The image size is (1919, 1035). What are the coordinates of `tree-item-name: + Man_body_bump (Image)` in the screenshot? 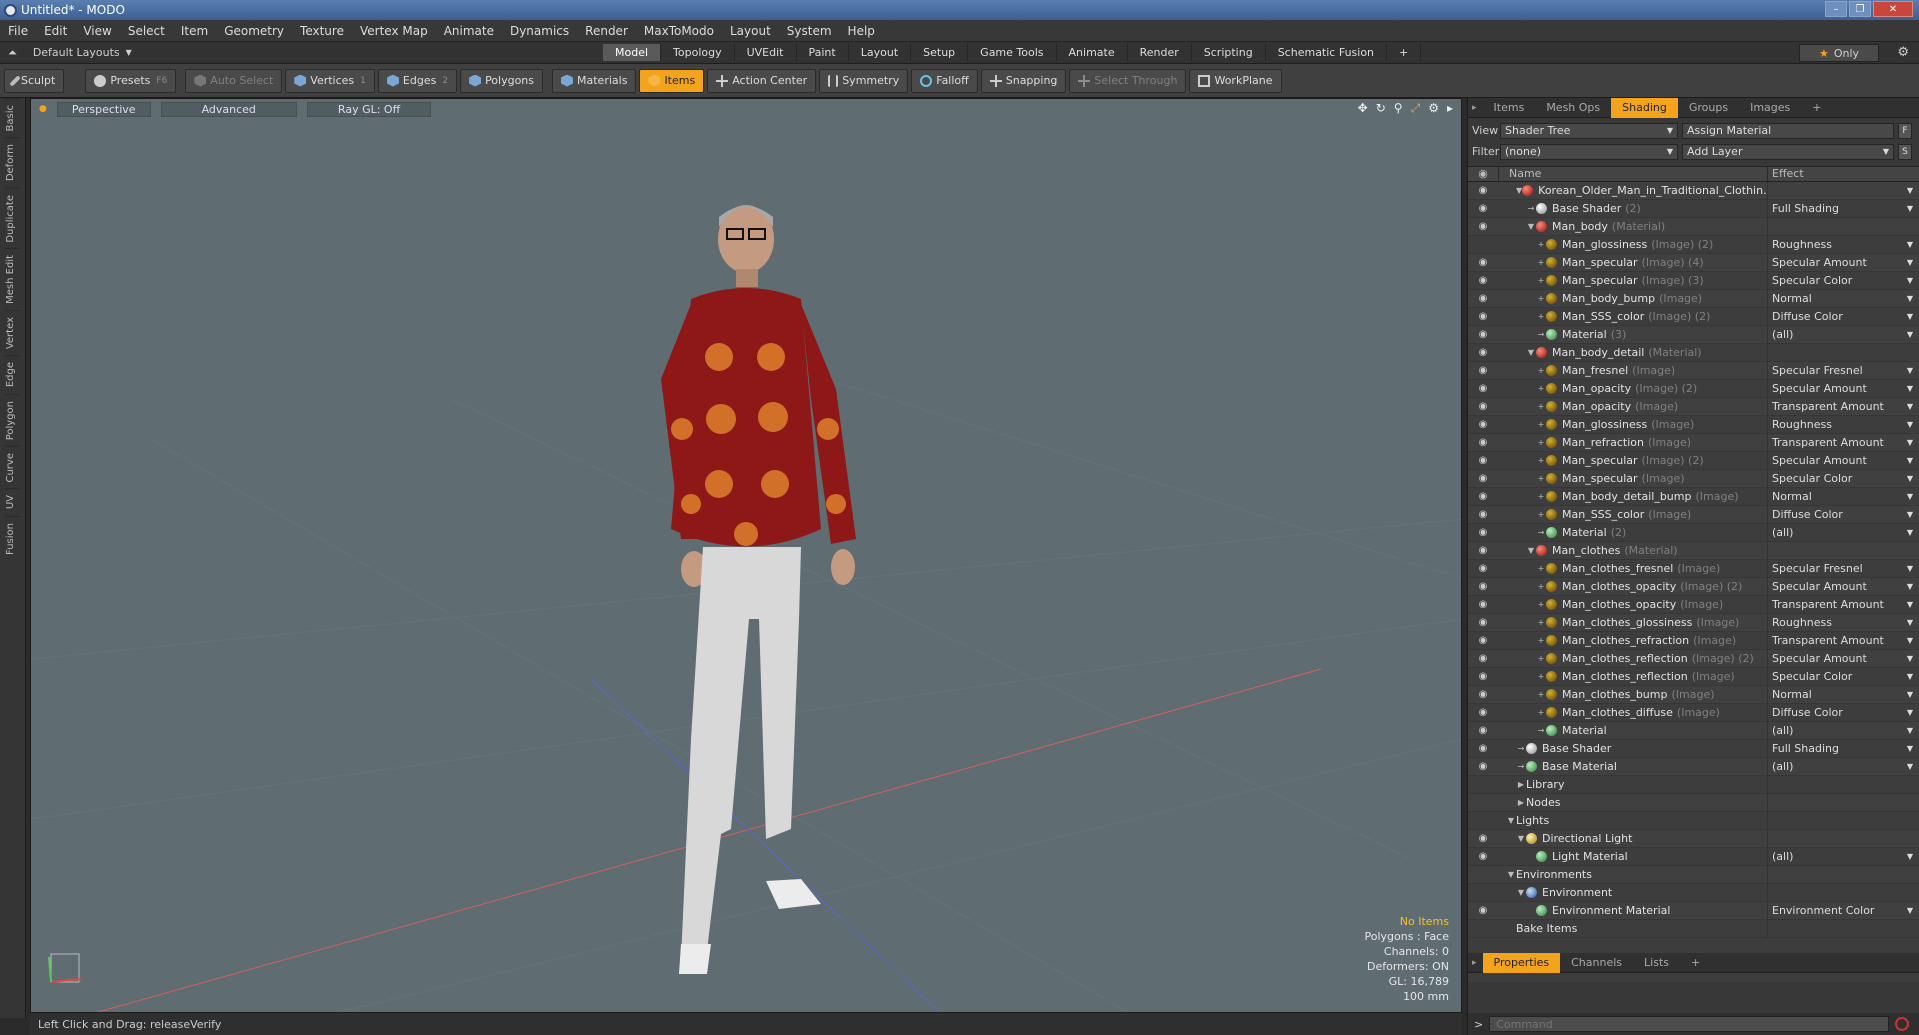 It's located at (1632, 298).